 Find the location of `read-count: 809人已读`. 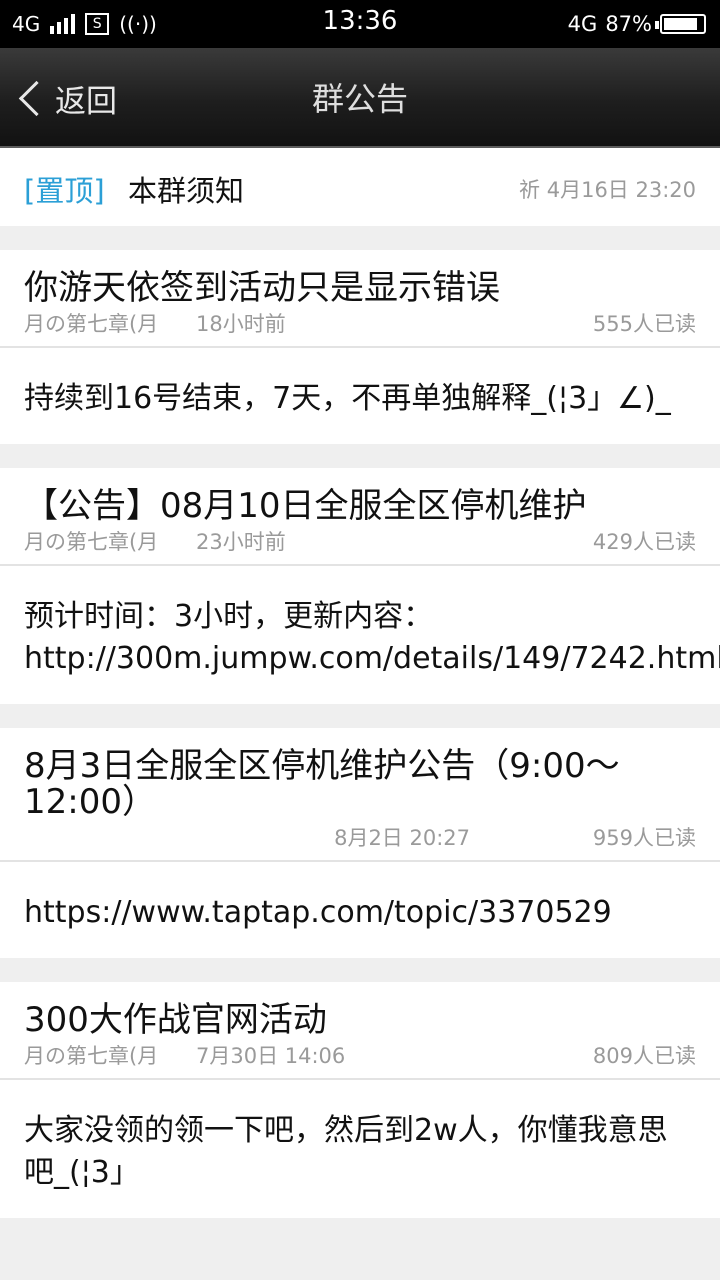

read-count: 809人已读 is located at coordinates (644, 1056).